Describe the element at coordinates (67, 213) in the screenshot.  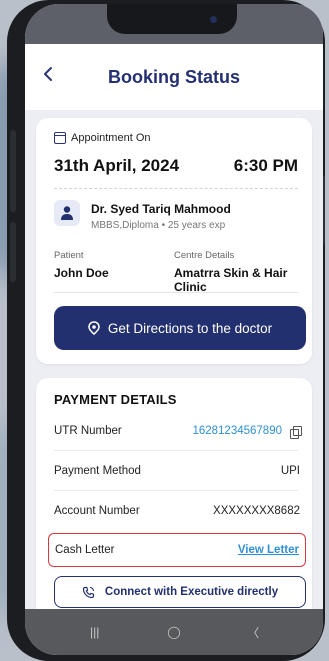
I see `doctor-avatar-icon` at that location.